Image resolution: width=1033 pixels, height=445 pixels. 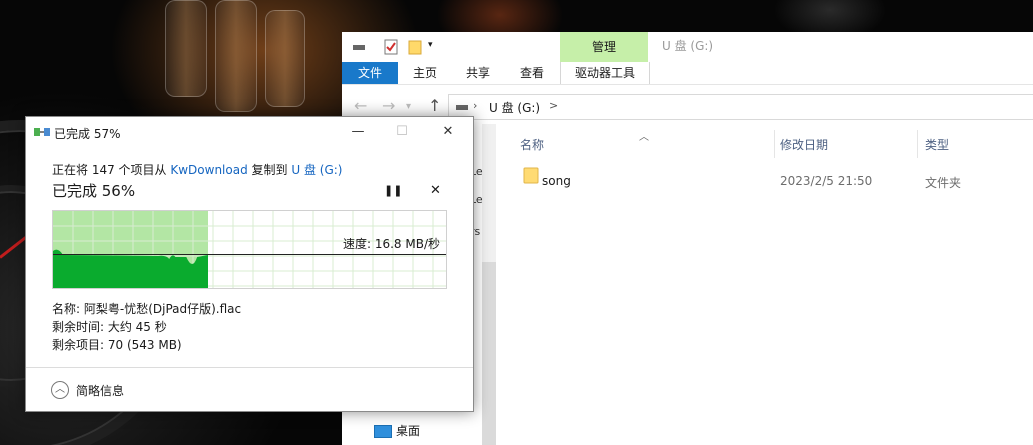 I want to click on up-icon: ↑, so click(x=434, y=105).